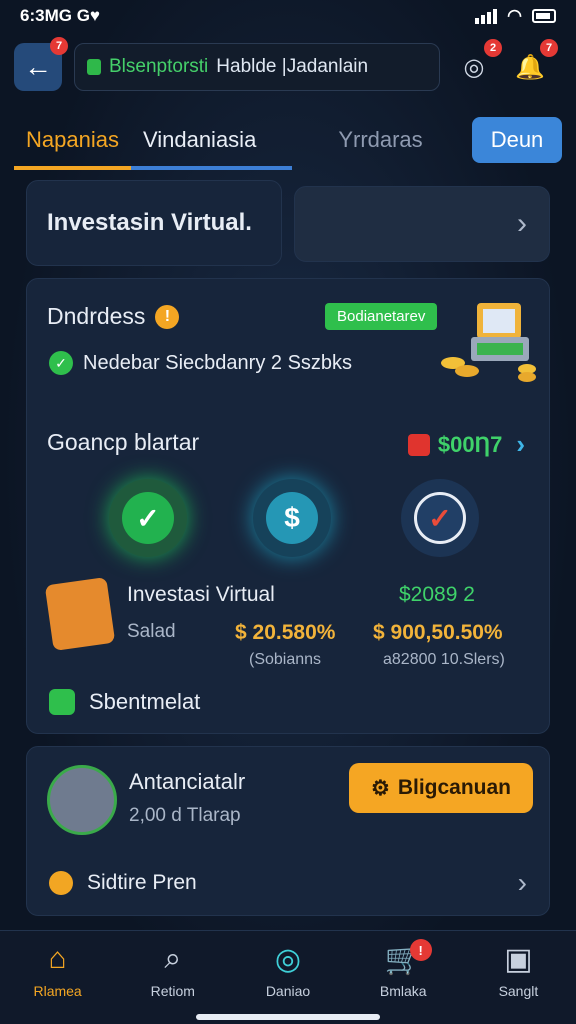 This screenshot has width=576, height=1024. I want to click on target-icon-button: ◎ 2, so click(477, 64).